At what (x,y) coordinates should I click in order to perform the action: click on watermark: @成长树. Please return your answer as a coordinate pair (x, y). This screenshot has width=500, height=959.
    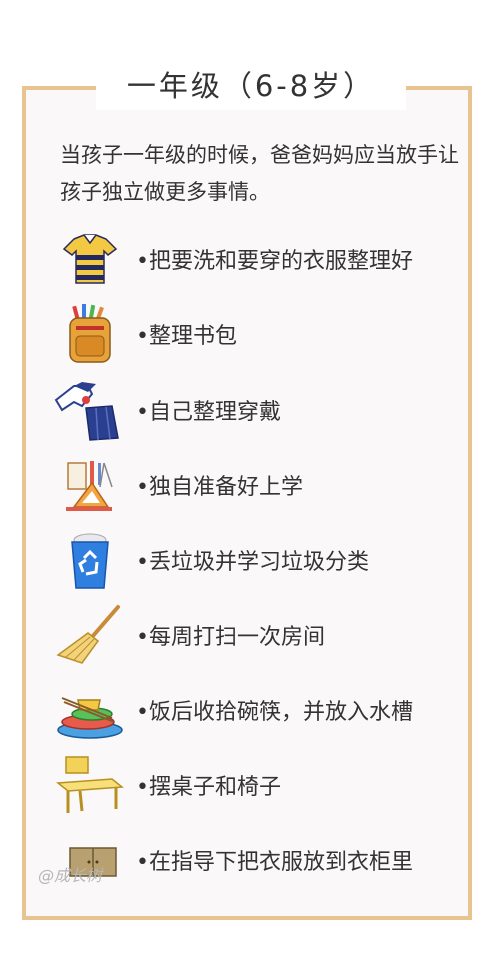
    Looking at the image, I should click on (70, 875).